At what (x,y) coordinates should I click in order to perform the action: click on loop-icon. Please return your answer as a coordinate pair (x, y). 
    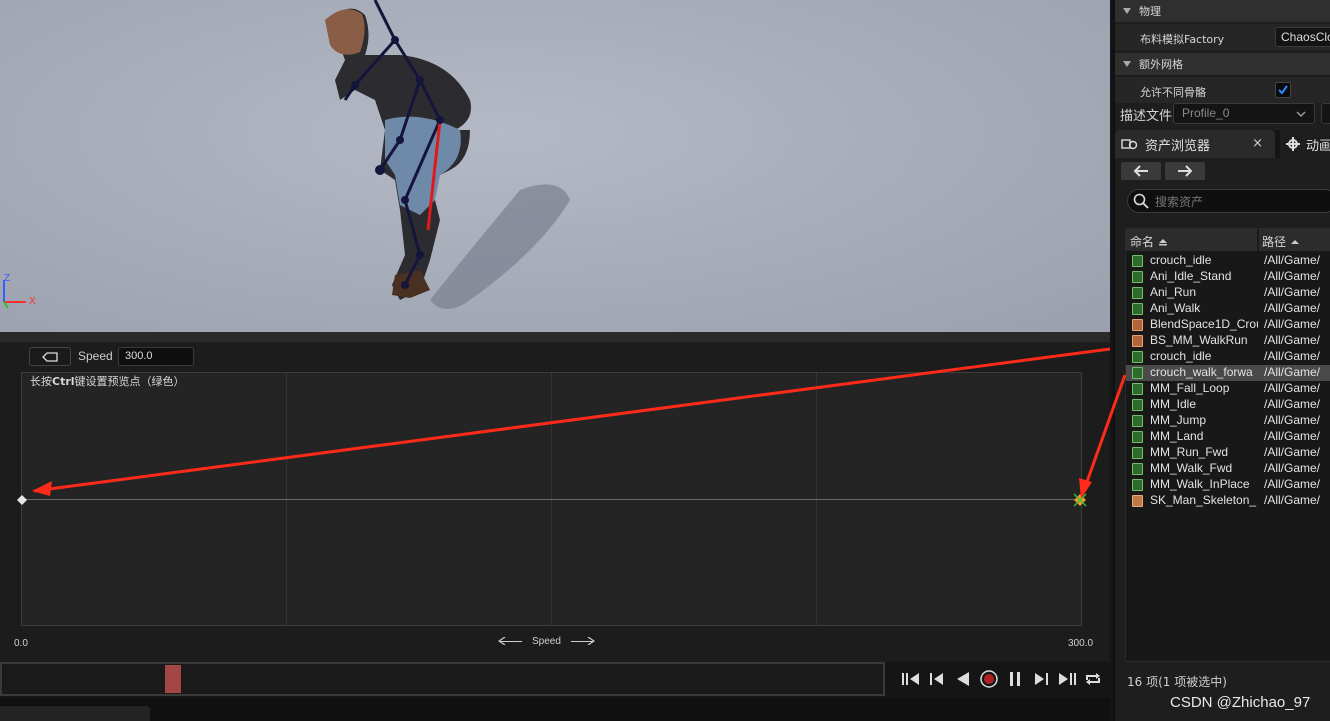
    Looking at the image, I should click on (1093, 679).